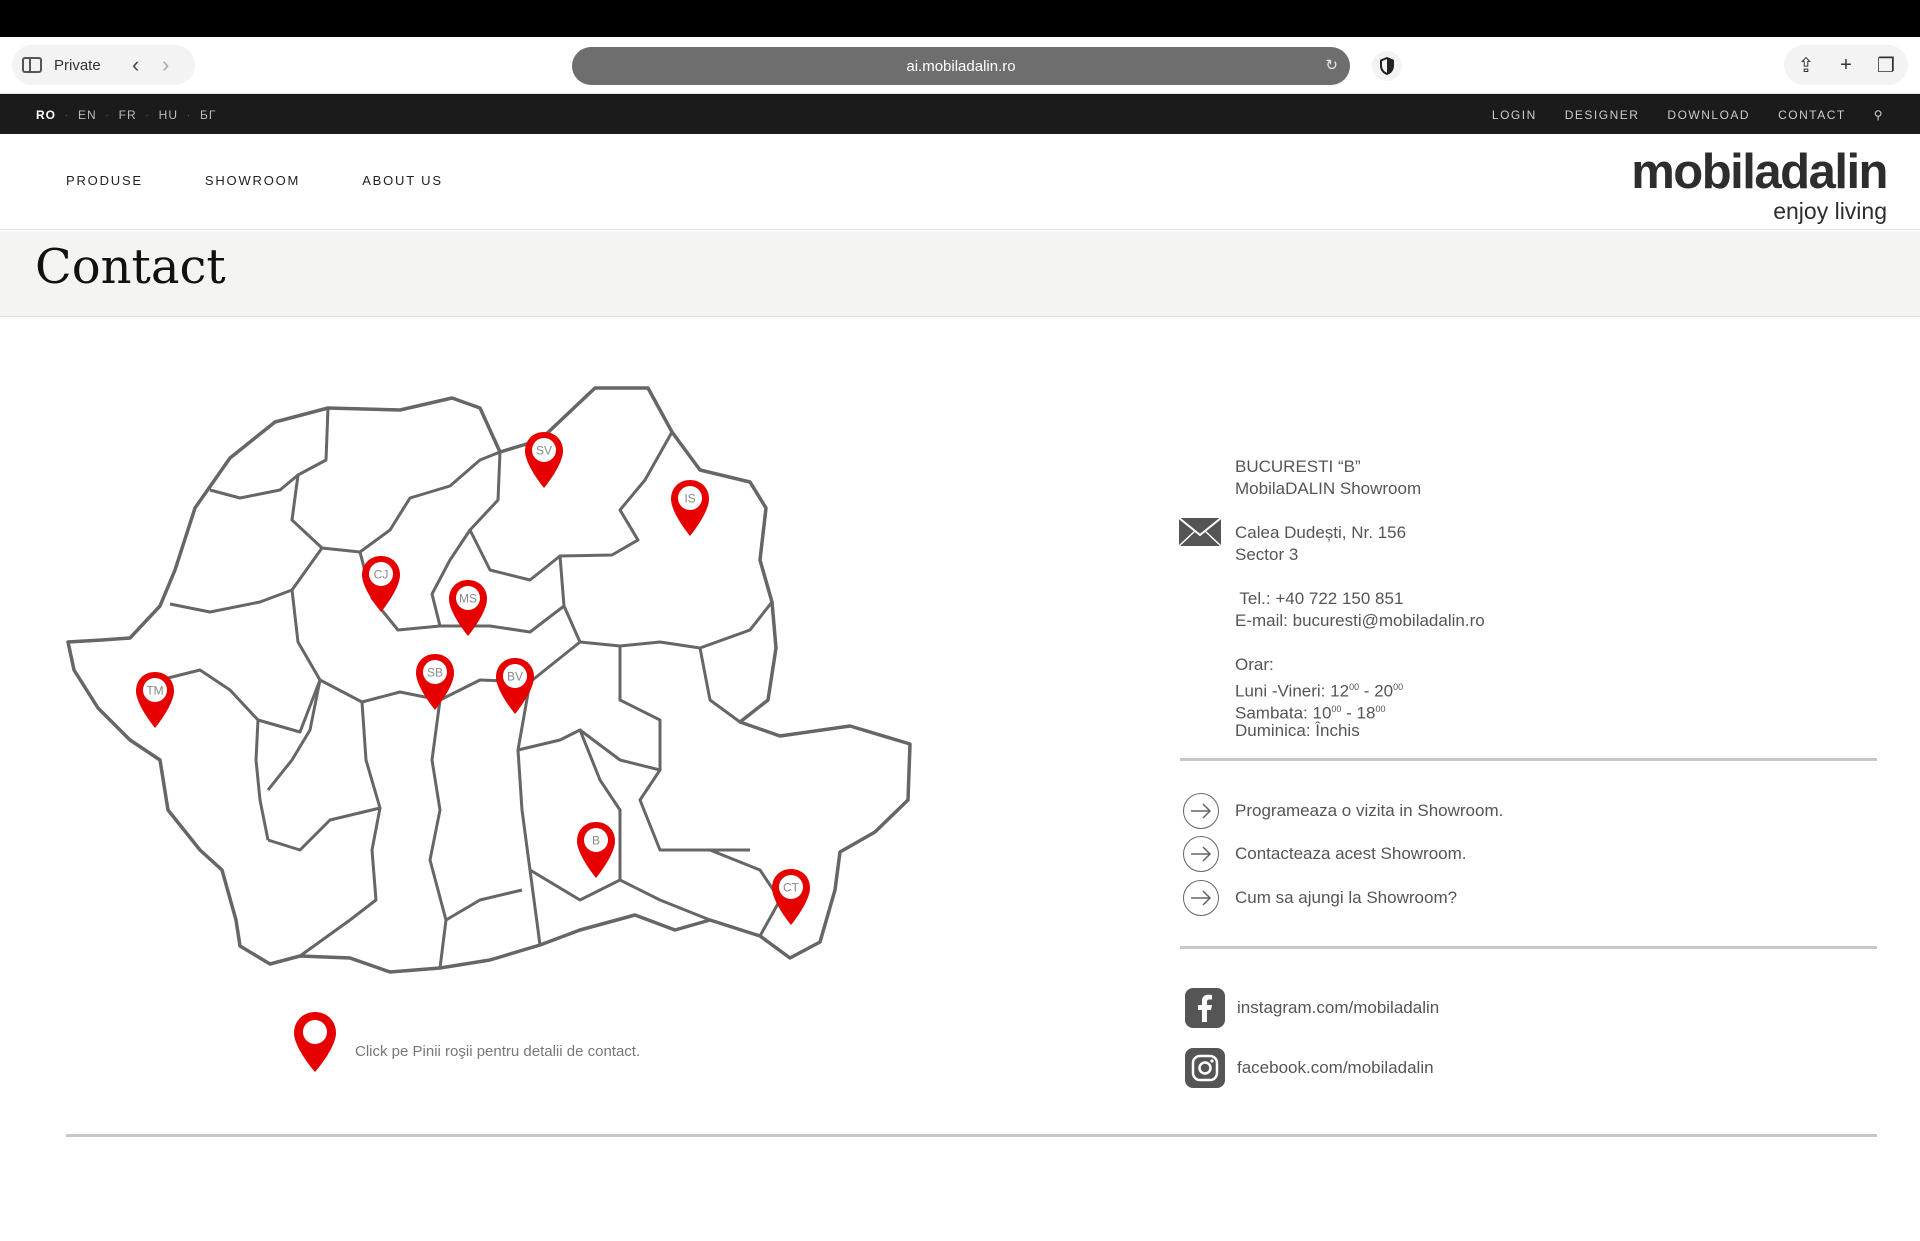  Describe the element at coordinates (1200, 532) in the screenshot. I see `envelope-icon` at that location.